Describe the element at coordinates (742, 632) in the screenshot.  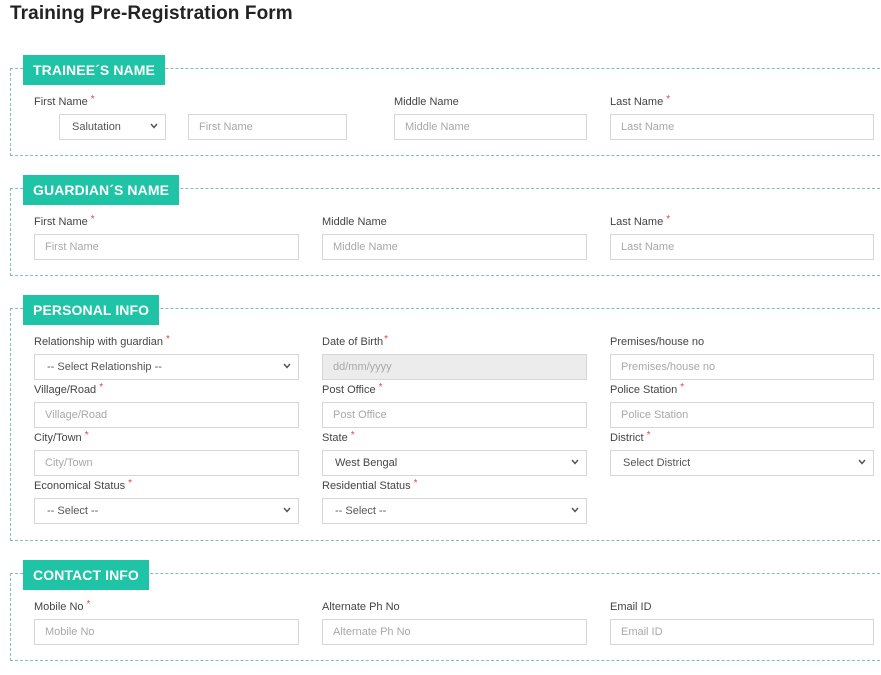
I see `email-input: Email ID` at that location.